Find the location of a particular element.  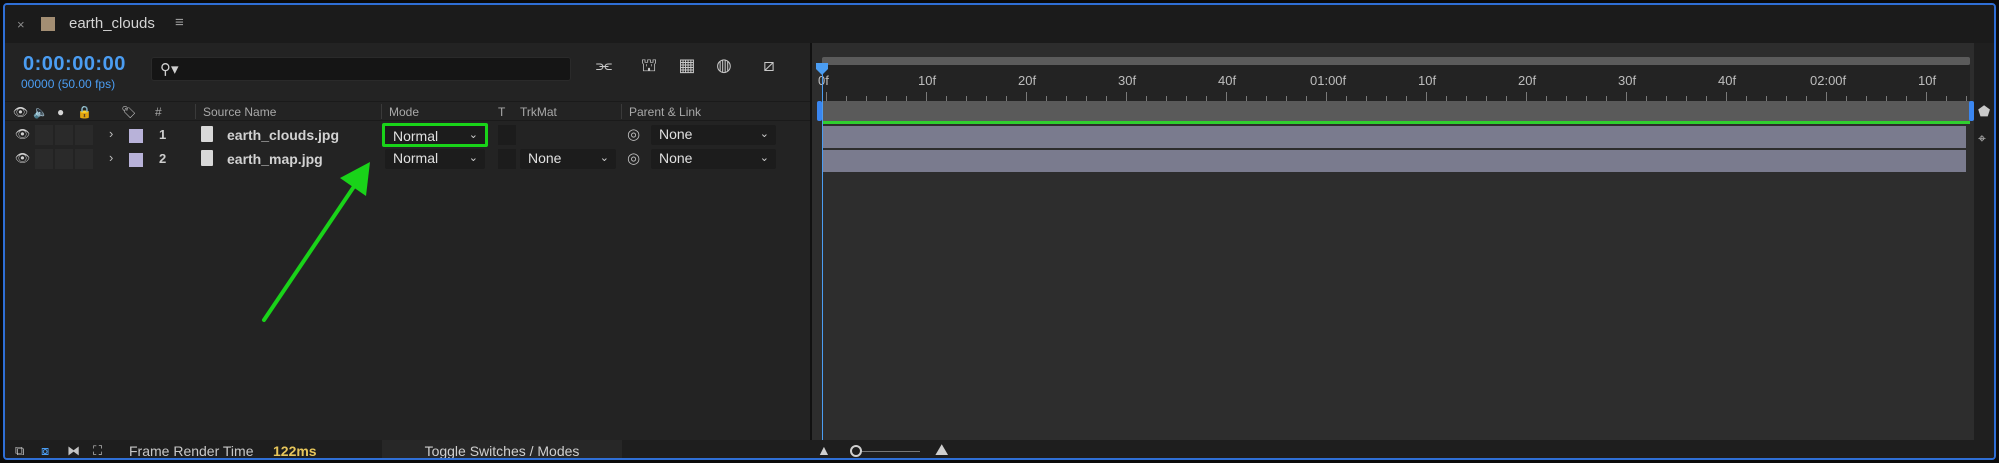

shy-icon: ⛫ is located at coordinates (649, 68).